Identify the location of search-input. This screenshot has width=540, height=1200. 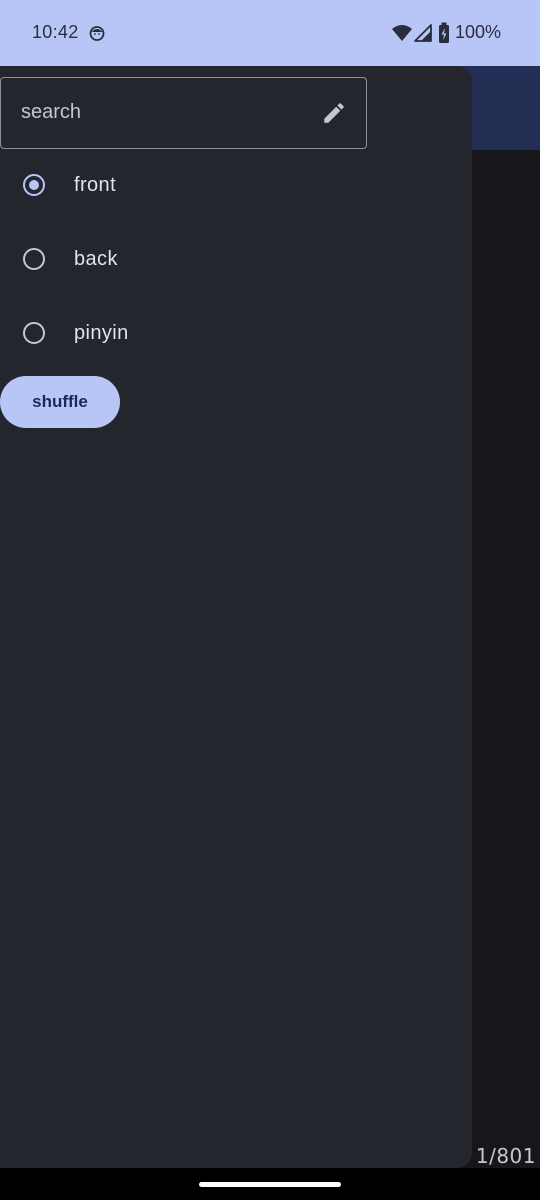
(161, 112).